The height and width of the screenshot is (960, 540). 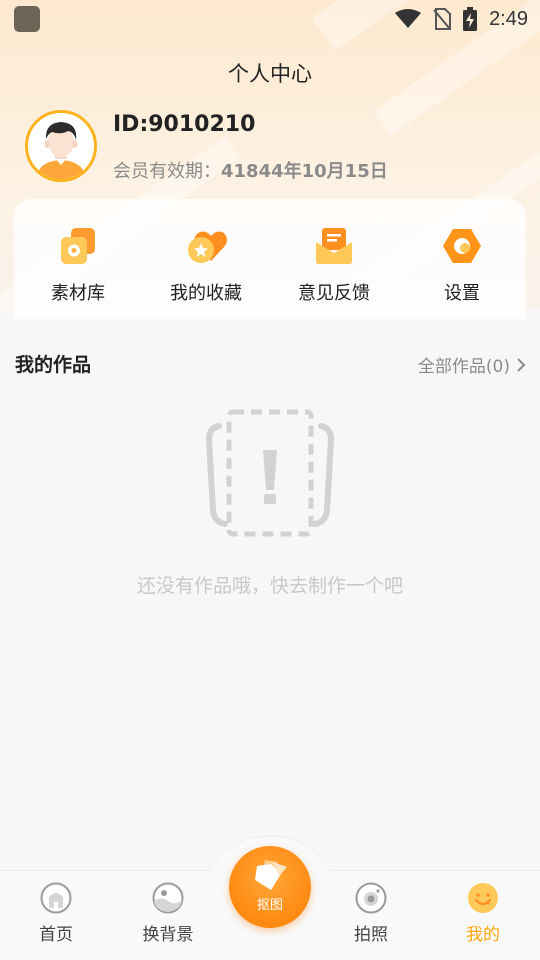 I want to click on quick-action-label: 我的收藏, so click(x=206, y=293).